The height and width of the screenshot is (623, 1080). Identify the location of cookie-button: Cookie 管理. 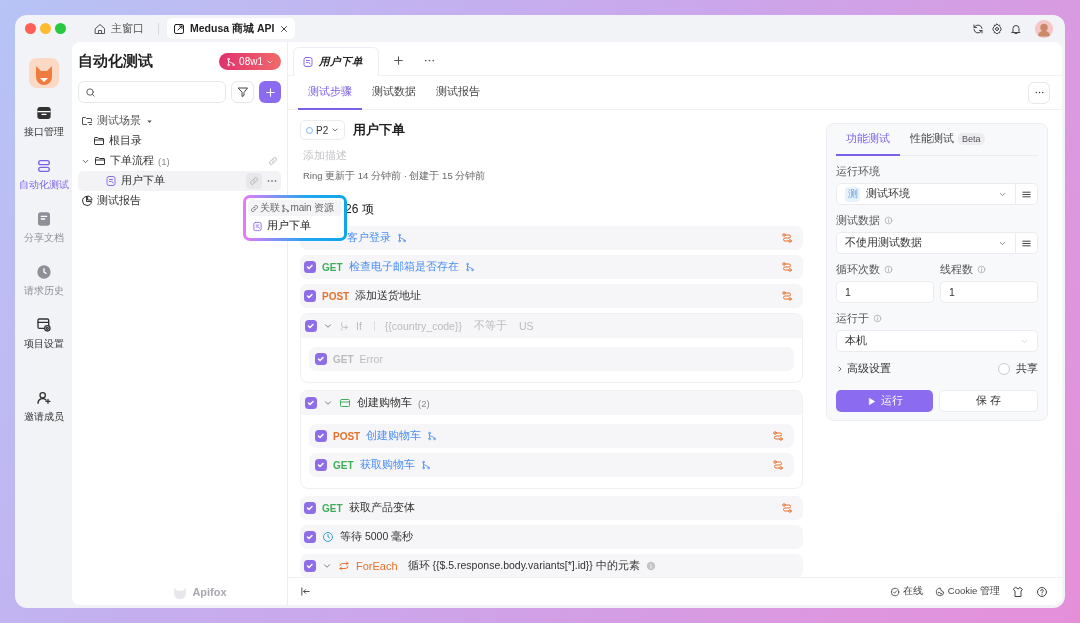
(967, 591).